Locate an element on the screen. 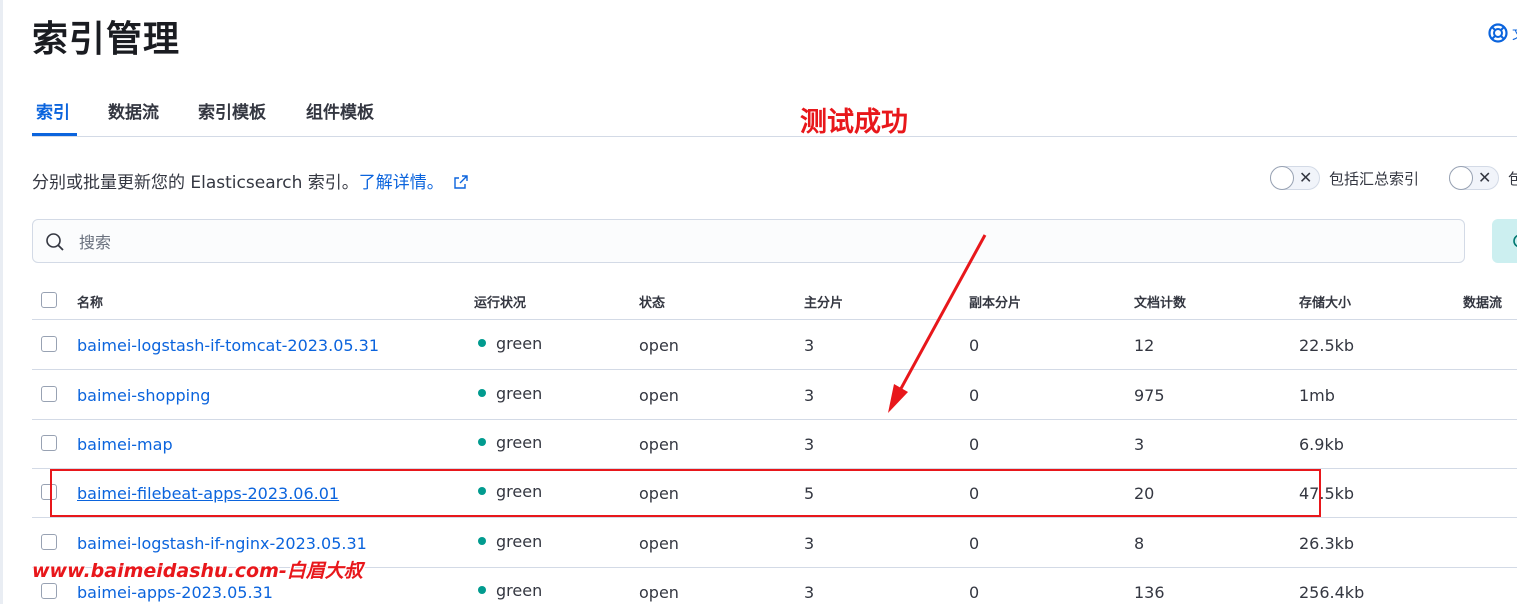 Image resolution: width=1517 pixels, height=616 pixels. include-rollup-toggle: ✕ is located at coordinates (1295, 178).